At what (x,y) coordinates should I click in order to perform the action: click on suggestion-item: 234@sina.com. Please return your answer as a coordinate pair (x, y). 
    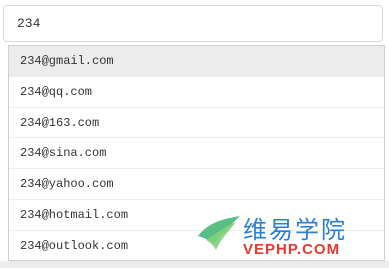
    Looking at the image, I should click on (196, 154).